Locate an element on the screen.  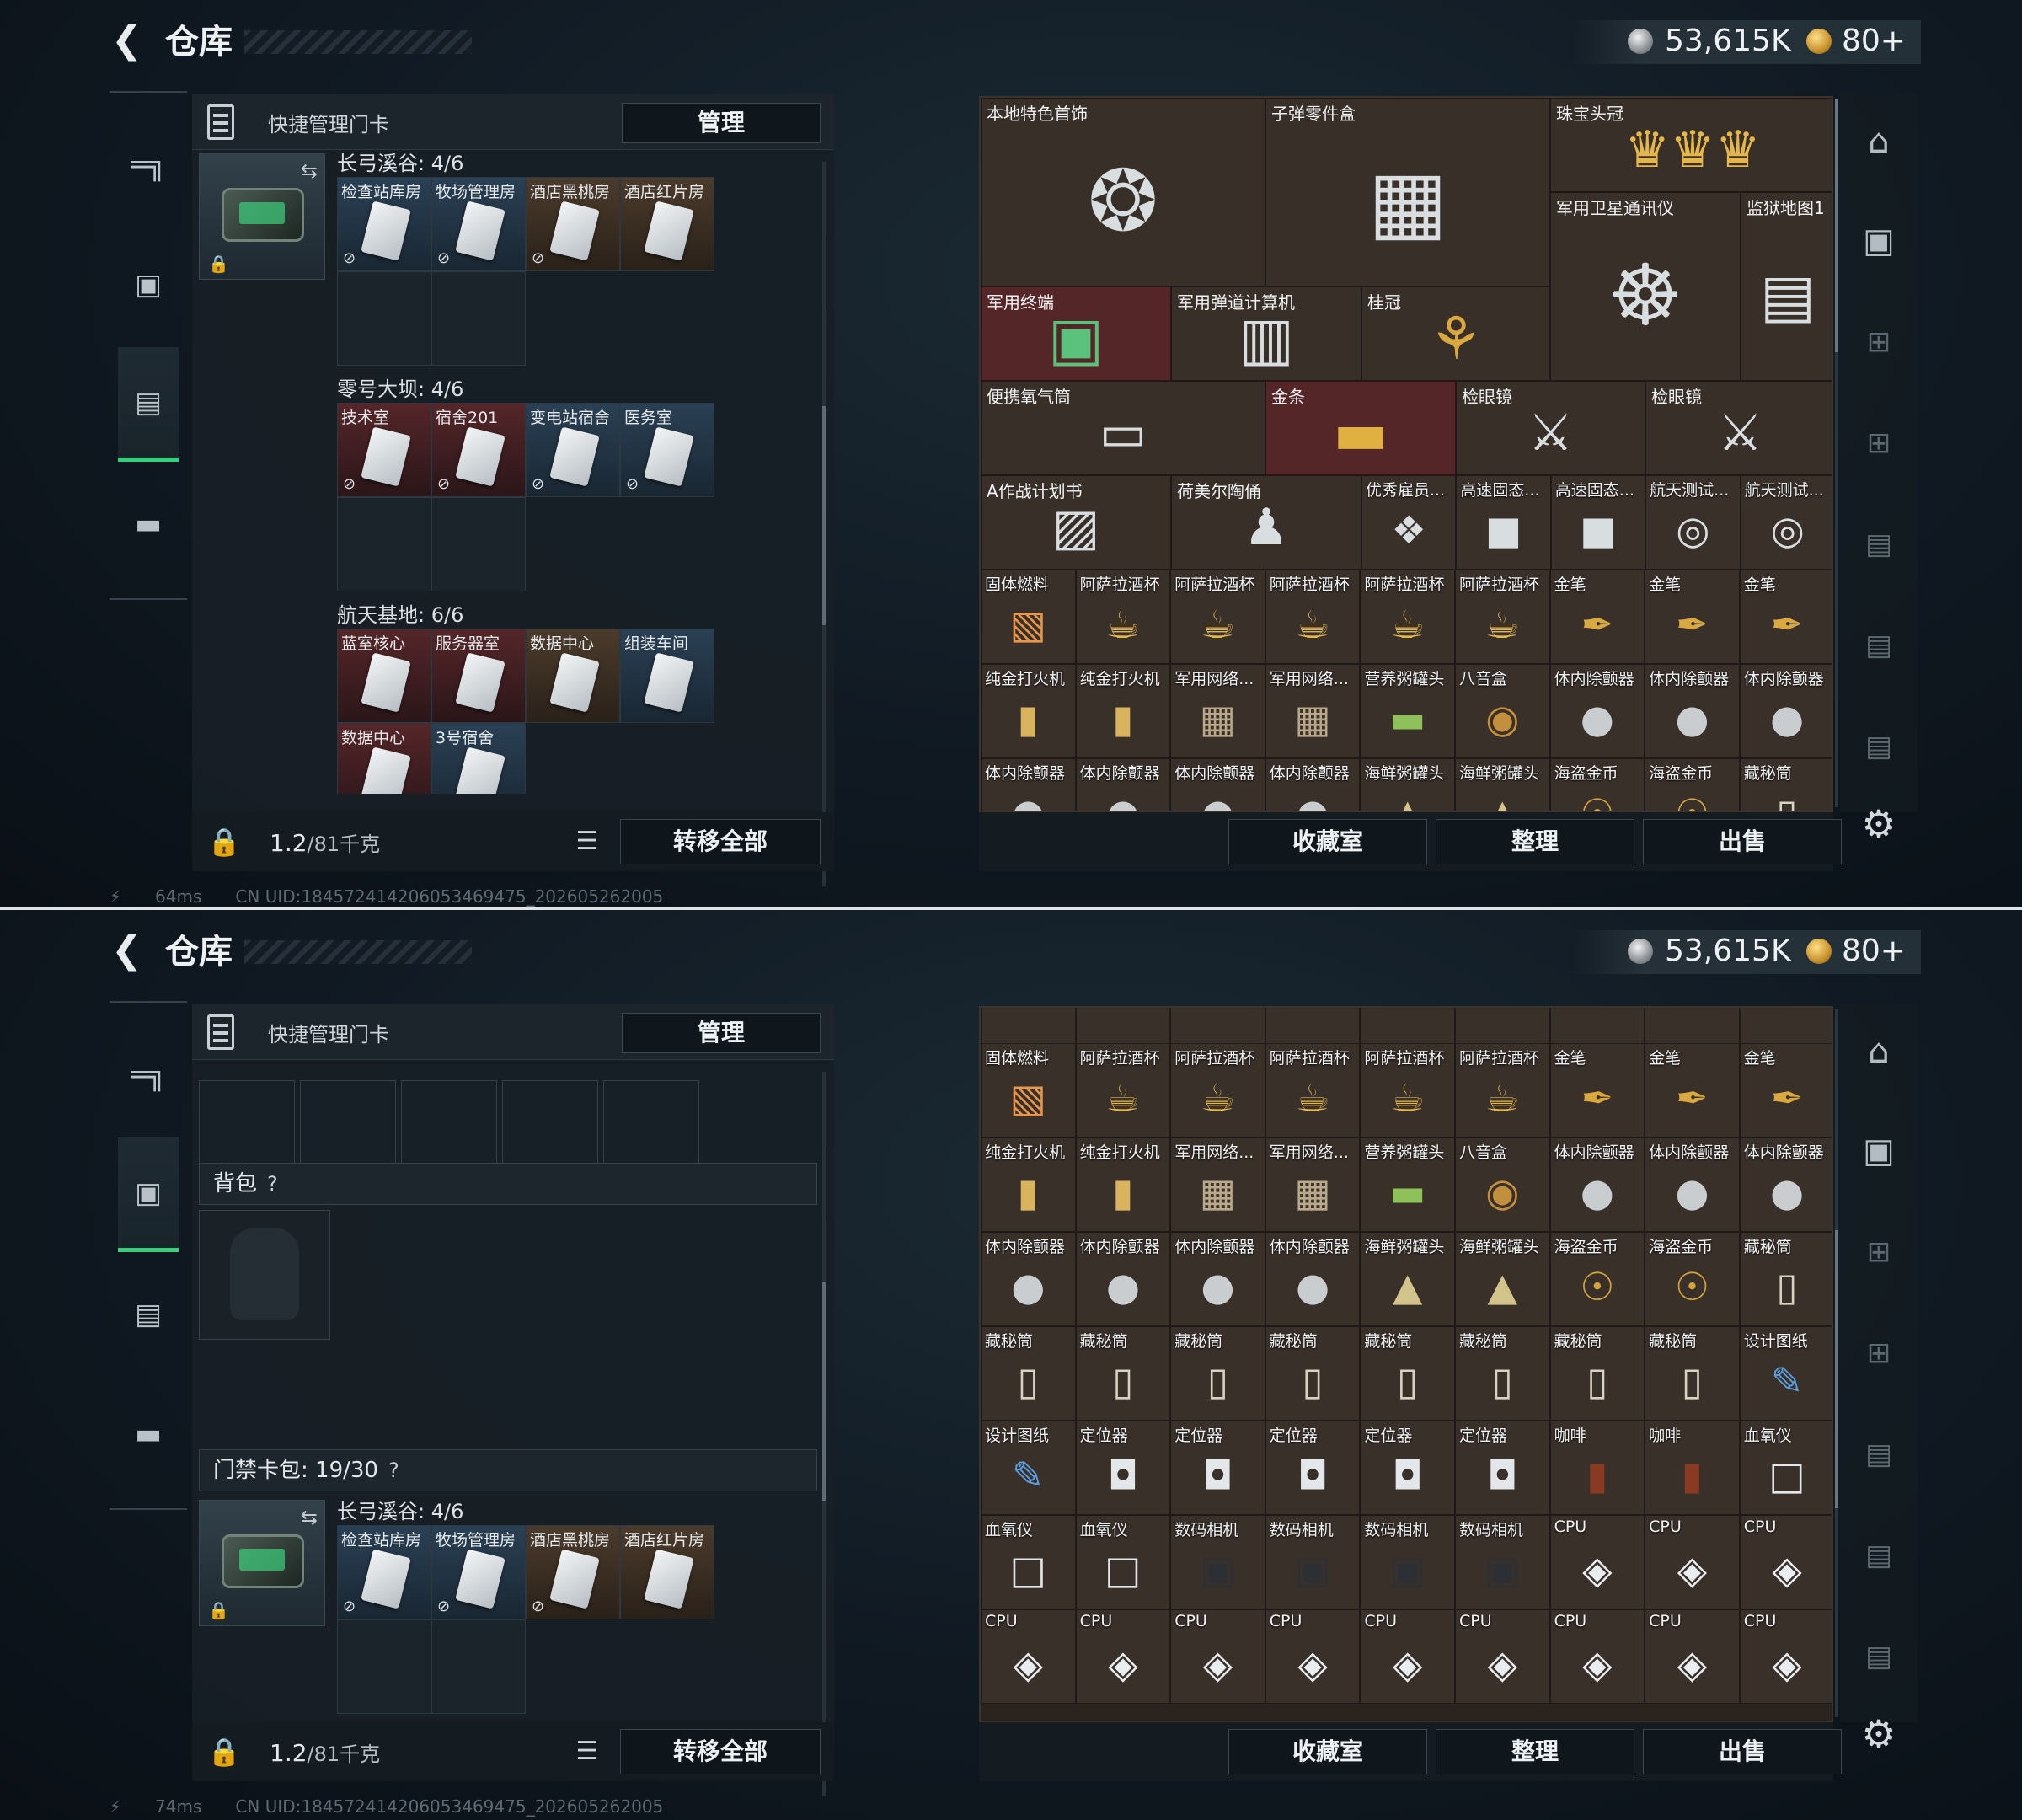
gear-icon: ⚙ is located at coordinates (1879, 1734).